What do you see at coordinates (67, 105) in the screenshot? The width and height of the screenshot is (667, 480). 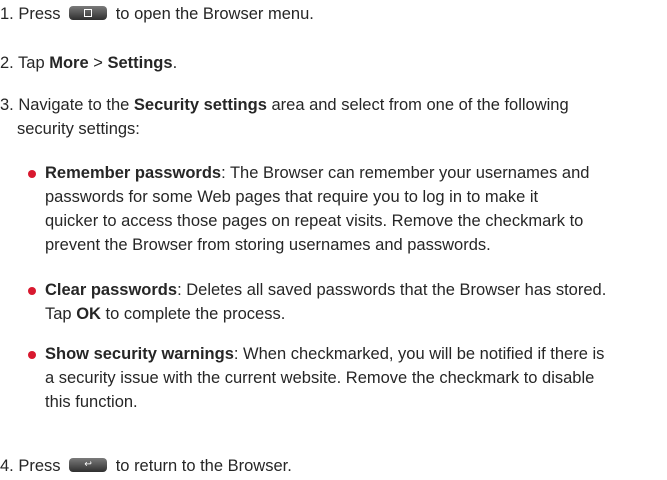 I see `step-3-text-a: 3. Navigate to the` at bounding box center [67, 105].